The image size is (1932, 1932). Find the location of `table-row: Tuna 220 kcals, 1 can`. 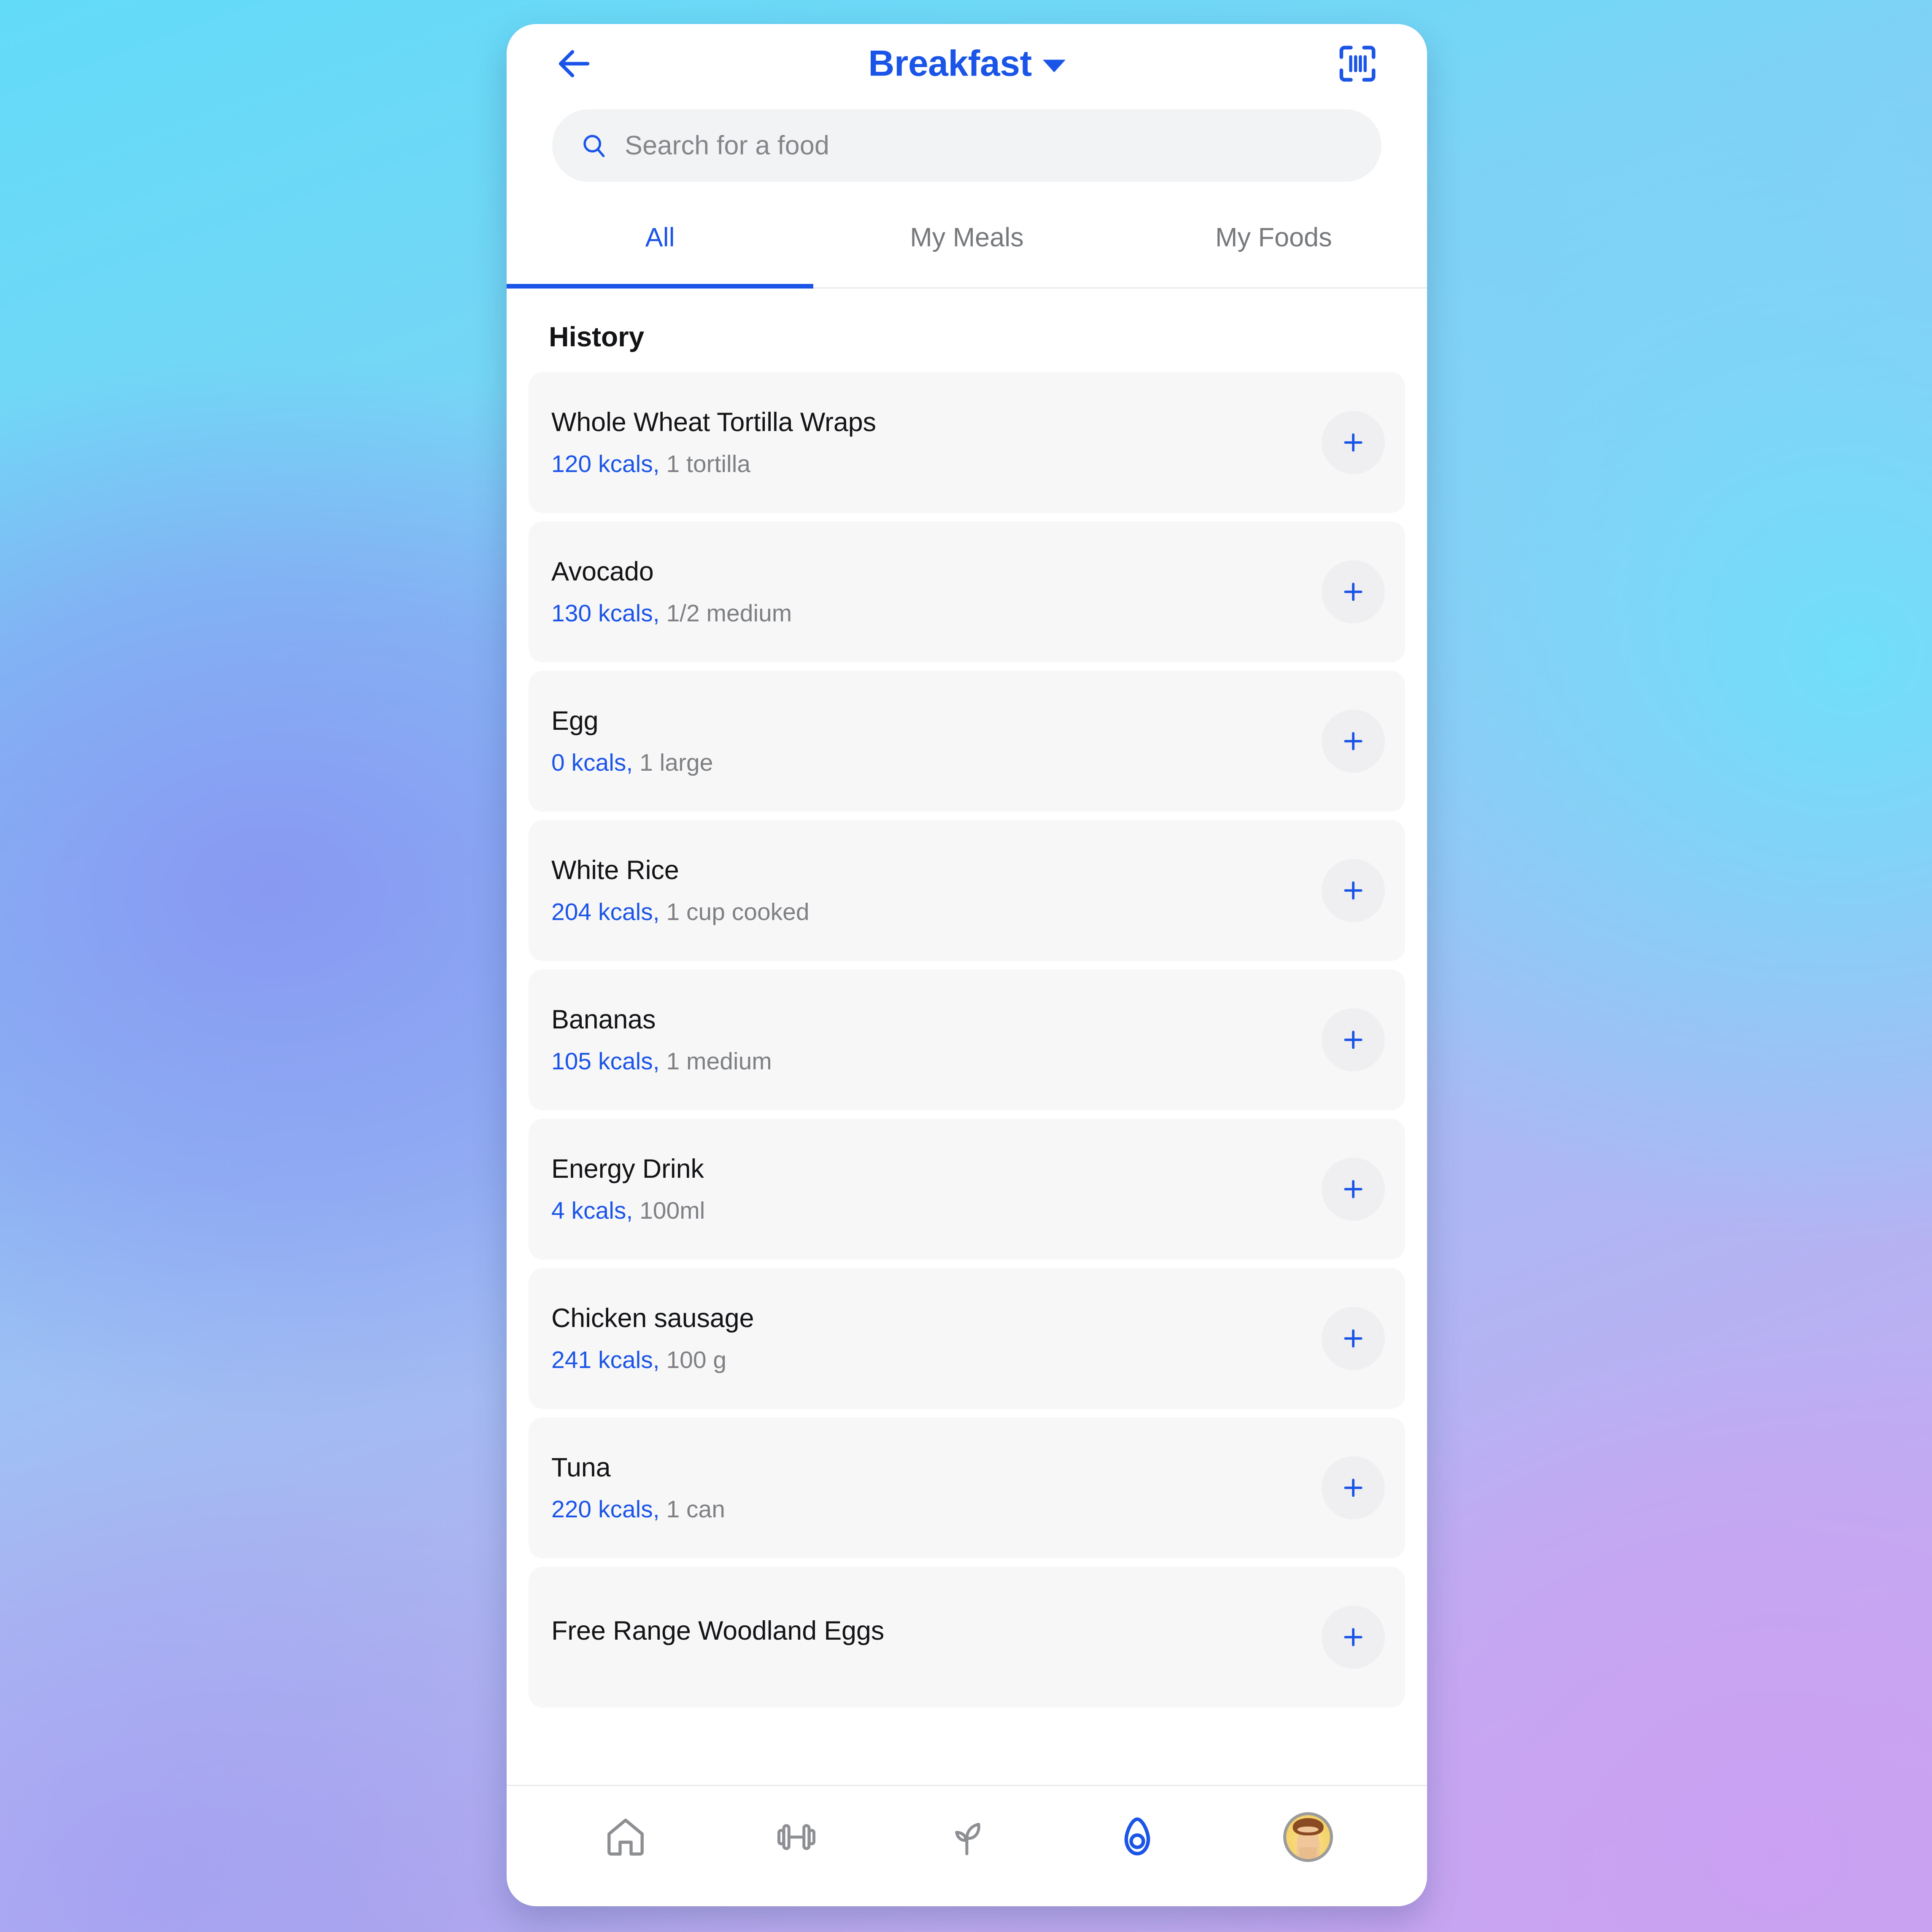

table-row: Tuna 220 kcals, 1 can is located at coordinates (967, 1487).